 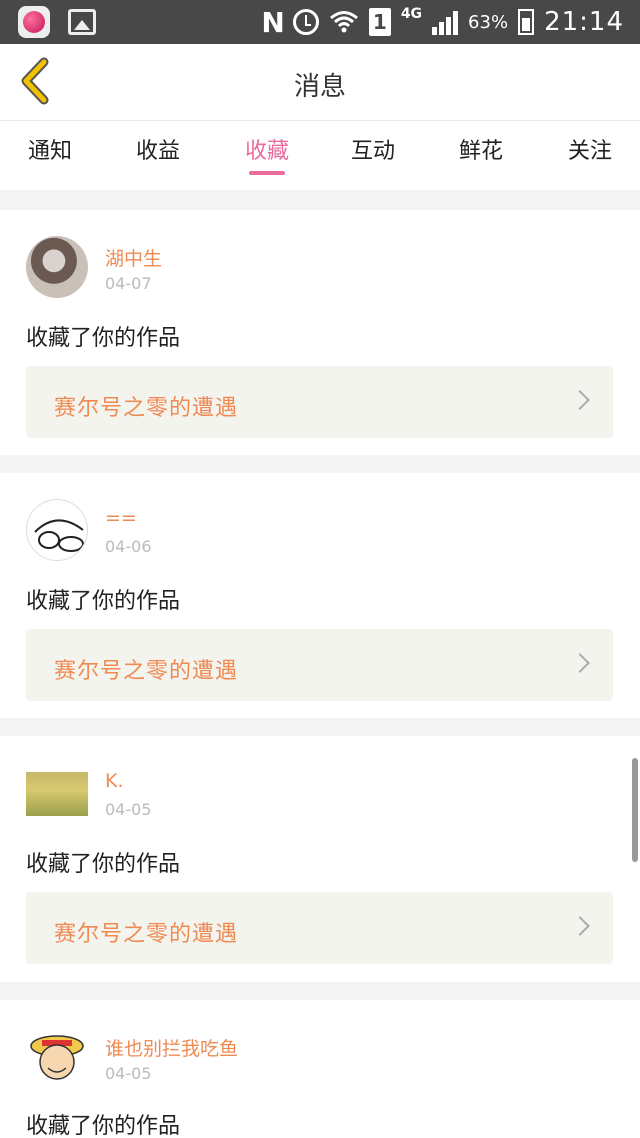 What do you see at coordinates (320, 155) in the screenshot?
I see `tab-bar: 通知 收益 收藏 互动 鲜花 关注` at bounding box center [320, 155].